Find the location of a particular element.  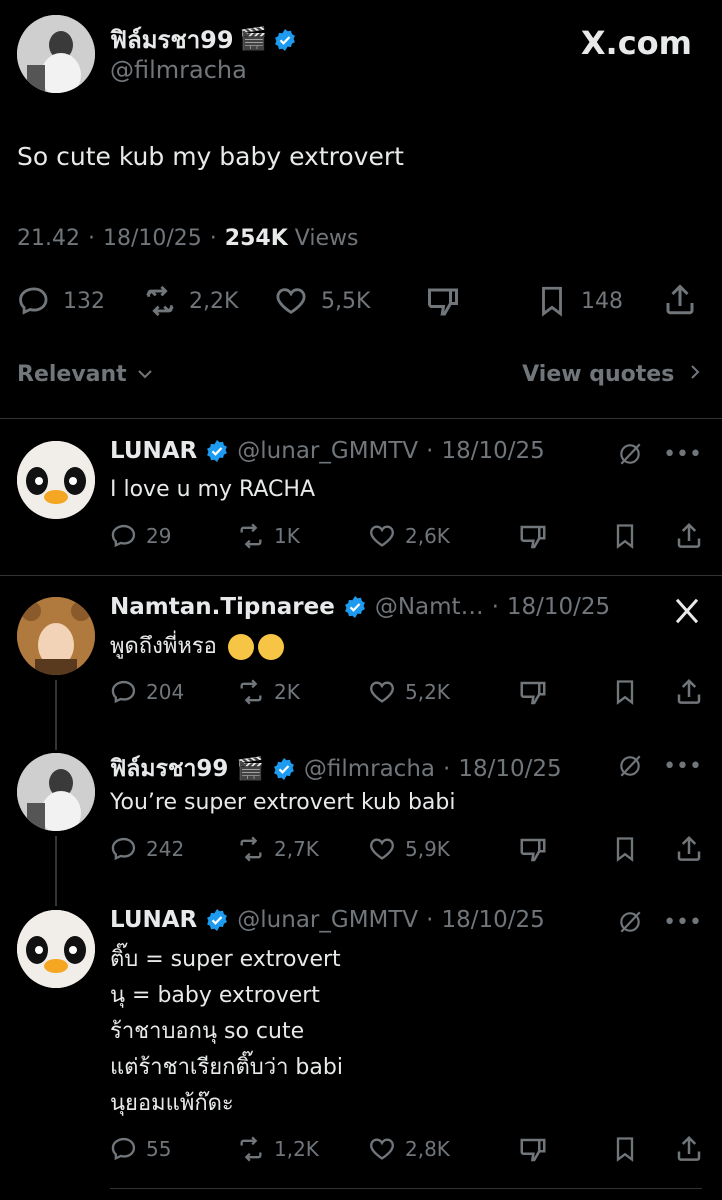

reply-count: 55 is located at coordinates (159, 1149).